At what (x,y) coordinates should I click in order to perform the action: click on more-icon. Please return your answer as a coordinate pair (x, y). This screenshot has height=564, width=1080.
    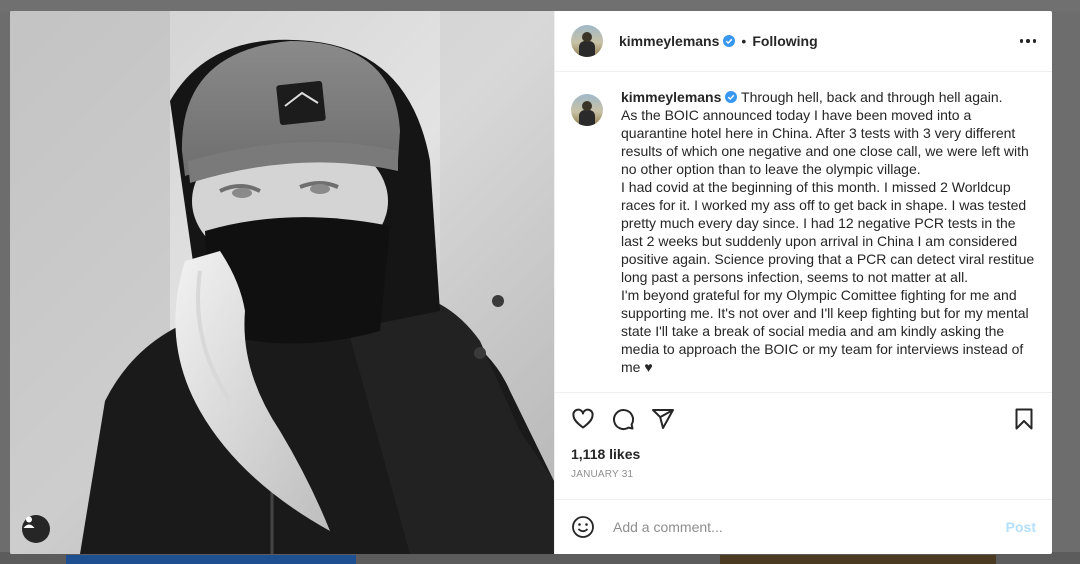
    Looking at the image, I should click on (1024, 41).